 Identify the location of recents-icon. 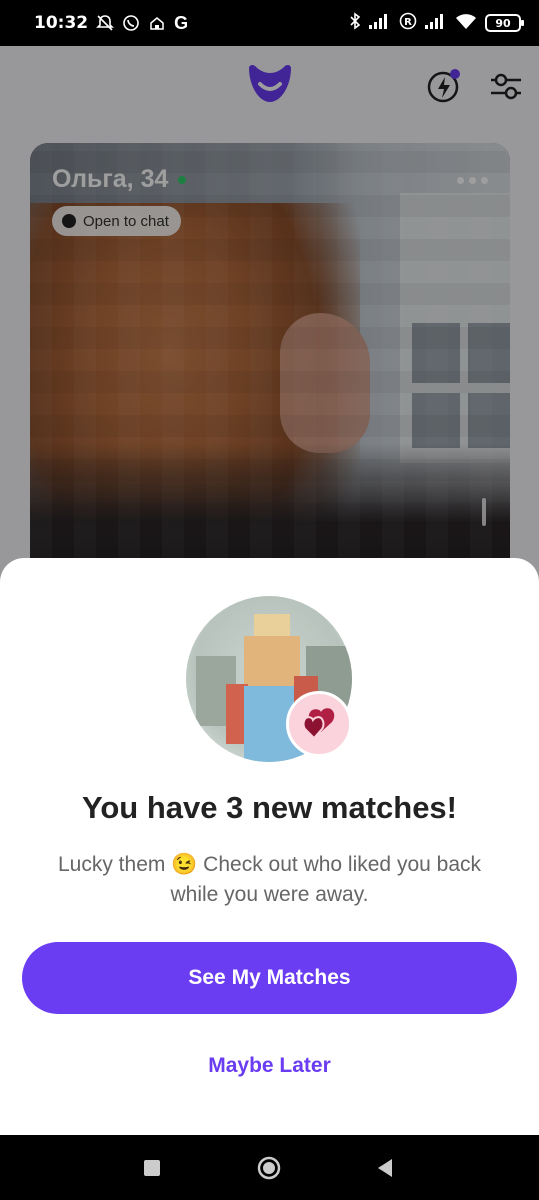
(152, 1168).